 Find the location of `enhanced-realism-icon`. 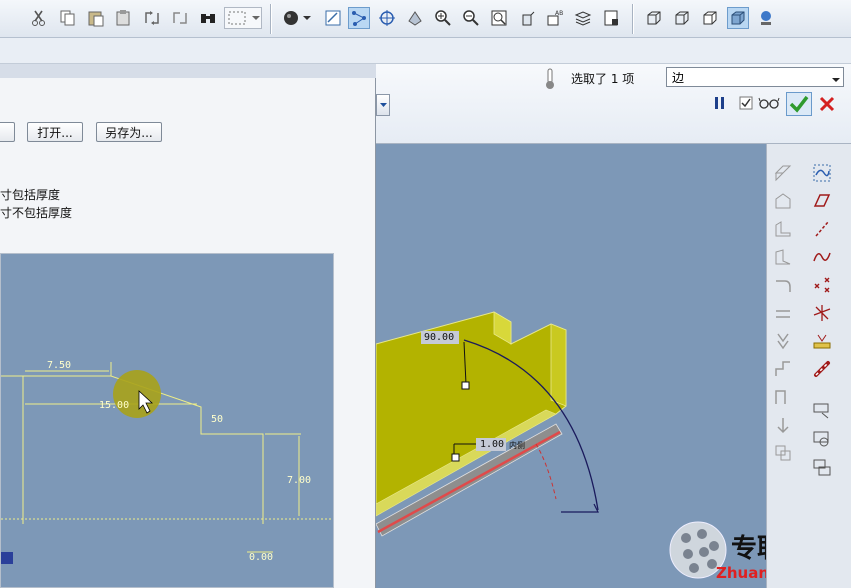

enhanced-realism-icon is located at coordinates (766, 18).